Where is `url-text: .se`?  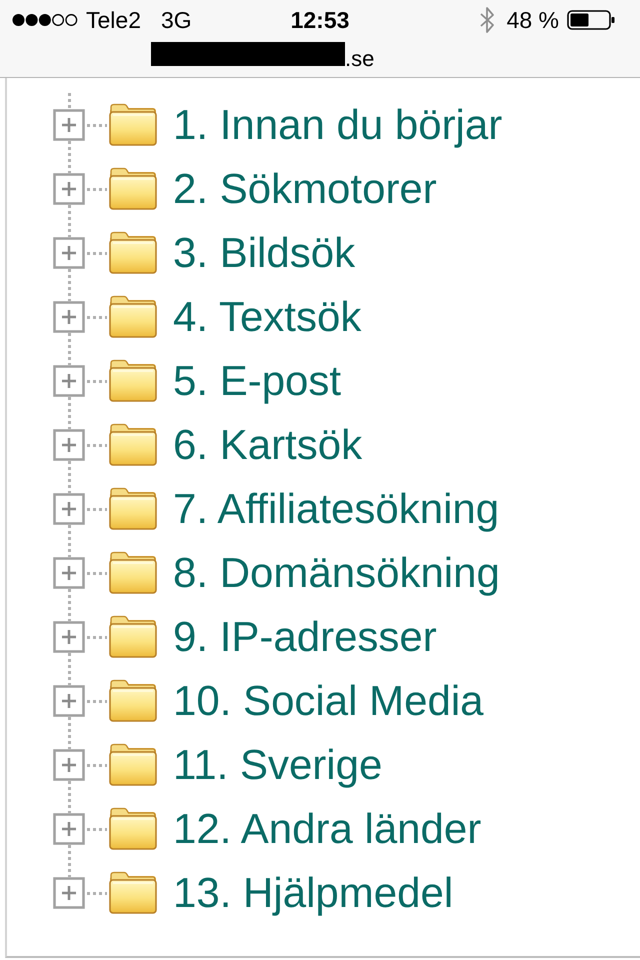
url-text: .se is located at coordinates (359, 58).